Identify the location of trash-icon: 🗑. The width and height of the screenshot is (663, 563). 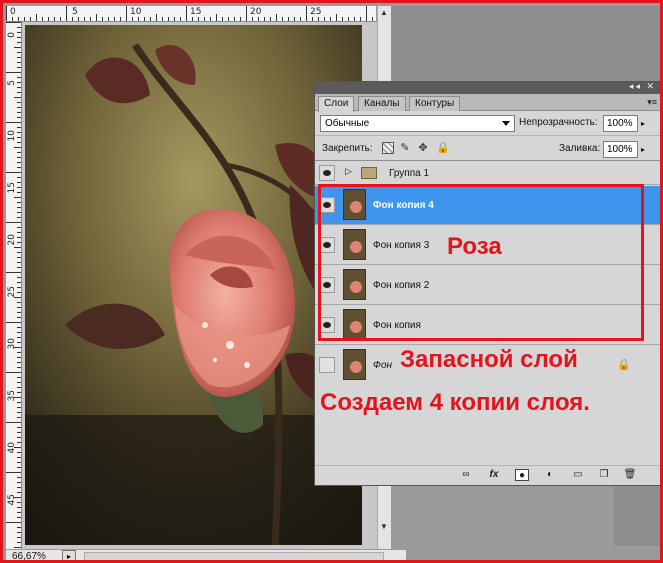
(630, 475).